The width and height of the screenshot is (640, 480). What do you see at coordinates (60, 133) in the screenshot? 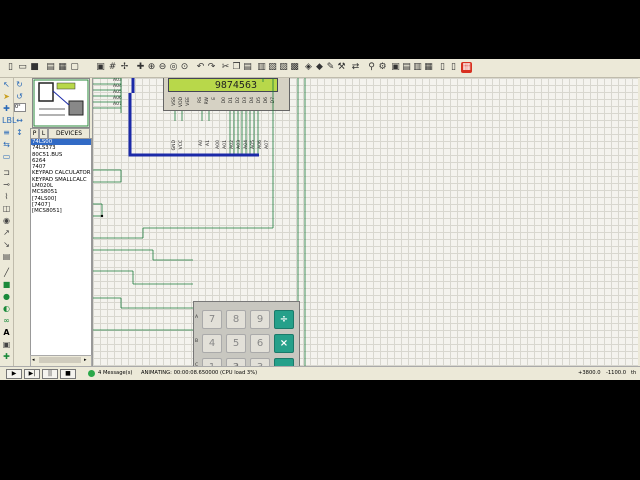
I see `device-selector-tabs: P L DEVICES` at bounding box center [60, 133].